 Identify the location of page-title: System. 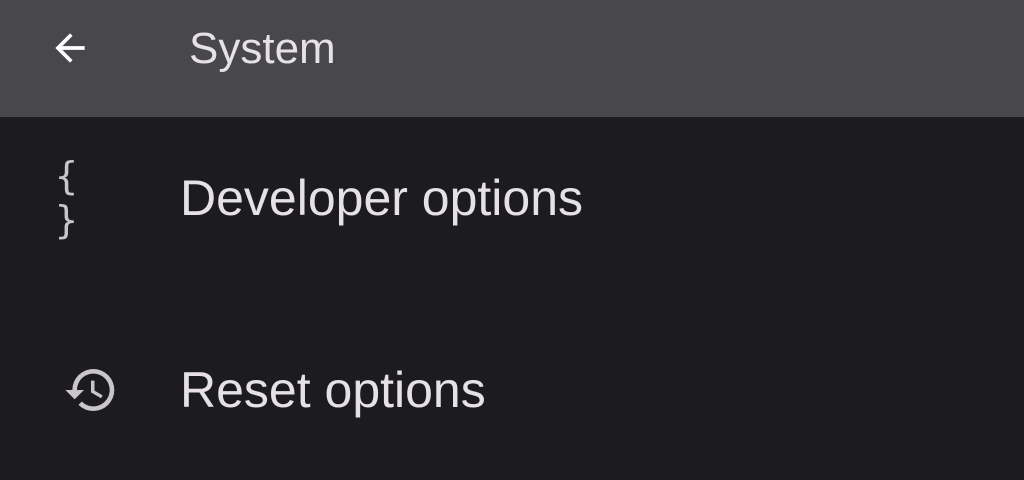
(262, 48).